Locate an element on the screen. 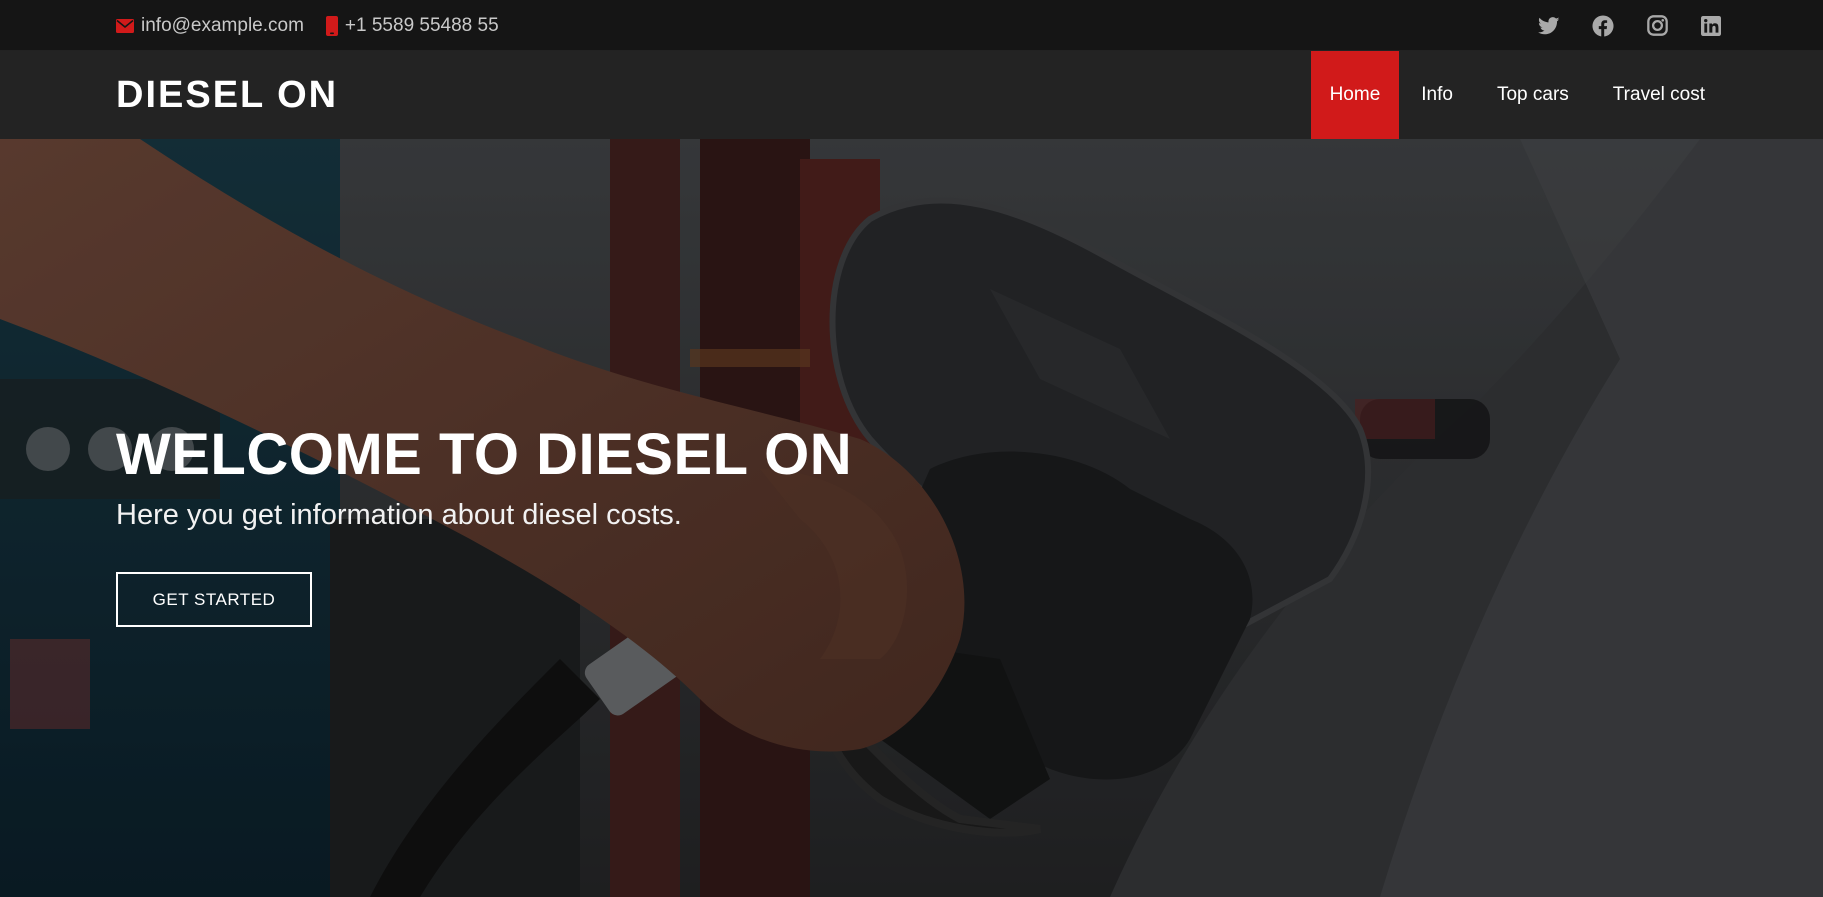  instagram-icon is located at coordinates (1657, 26).